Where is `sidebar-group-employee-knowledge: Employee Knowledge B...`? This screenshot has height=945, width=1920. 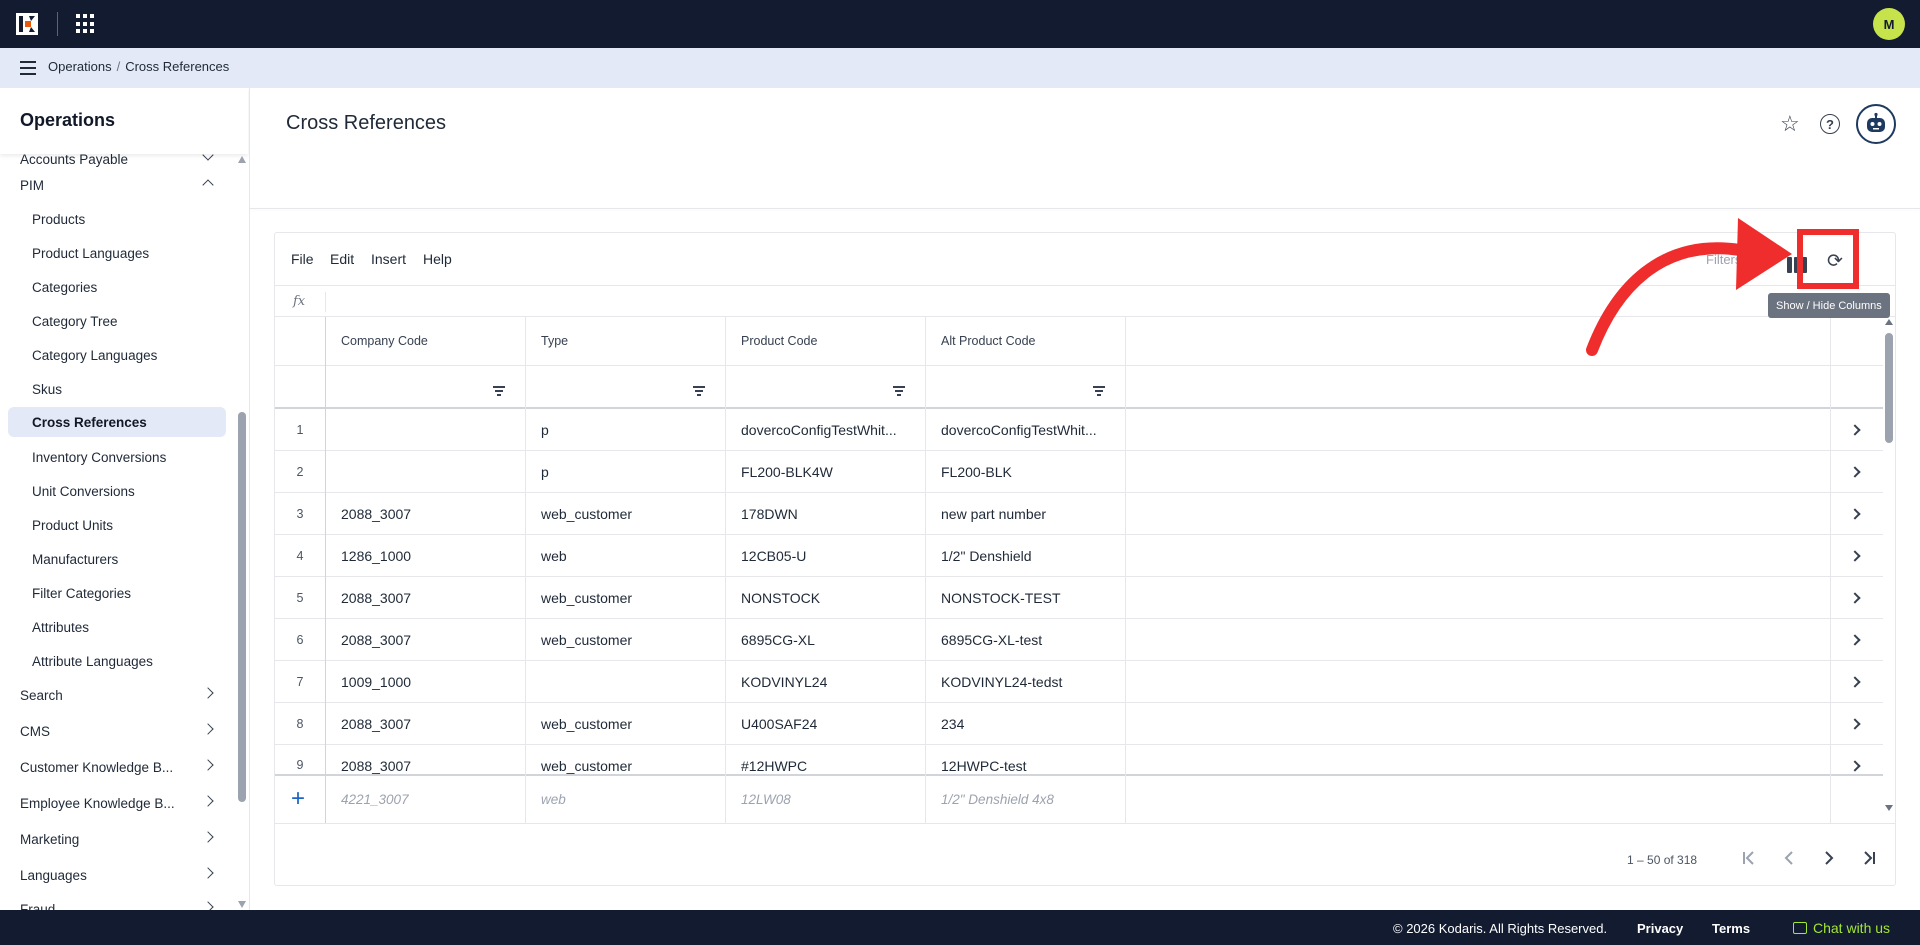
sidebar-group-employee-knowledge: Employee Knowledge B... is located at coordinates (117, 803).